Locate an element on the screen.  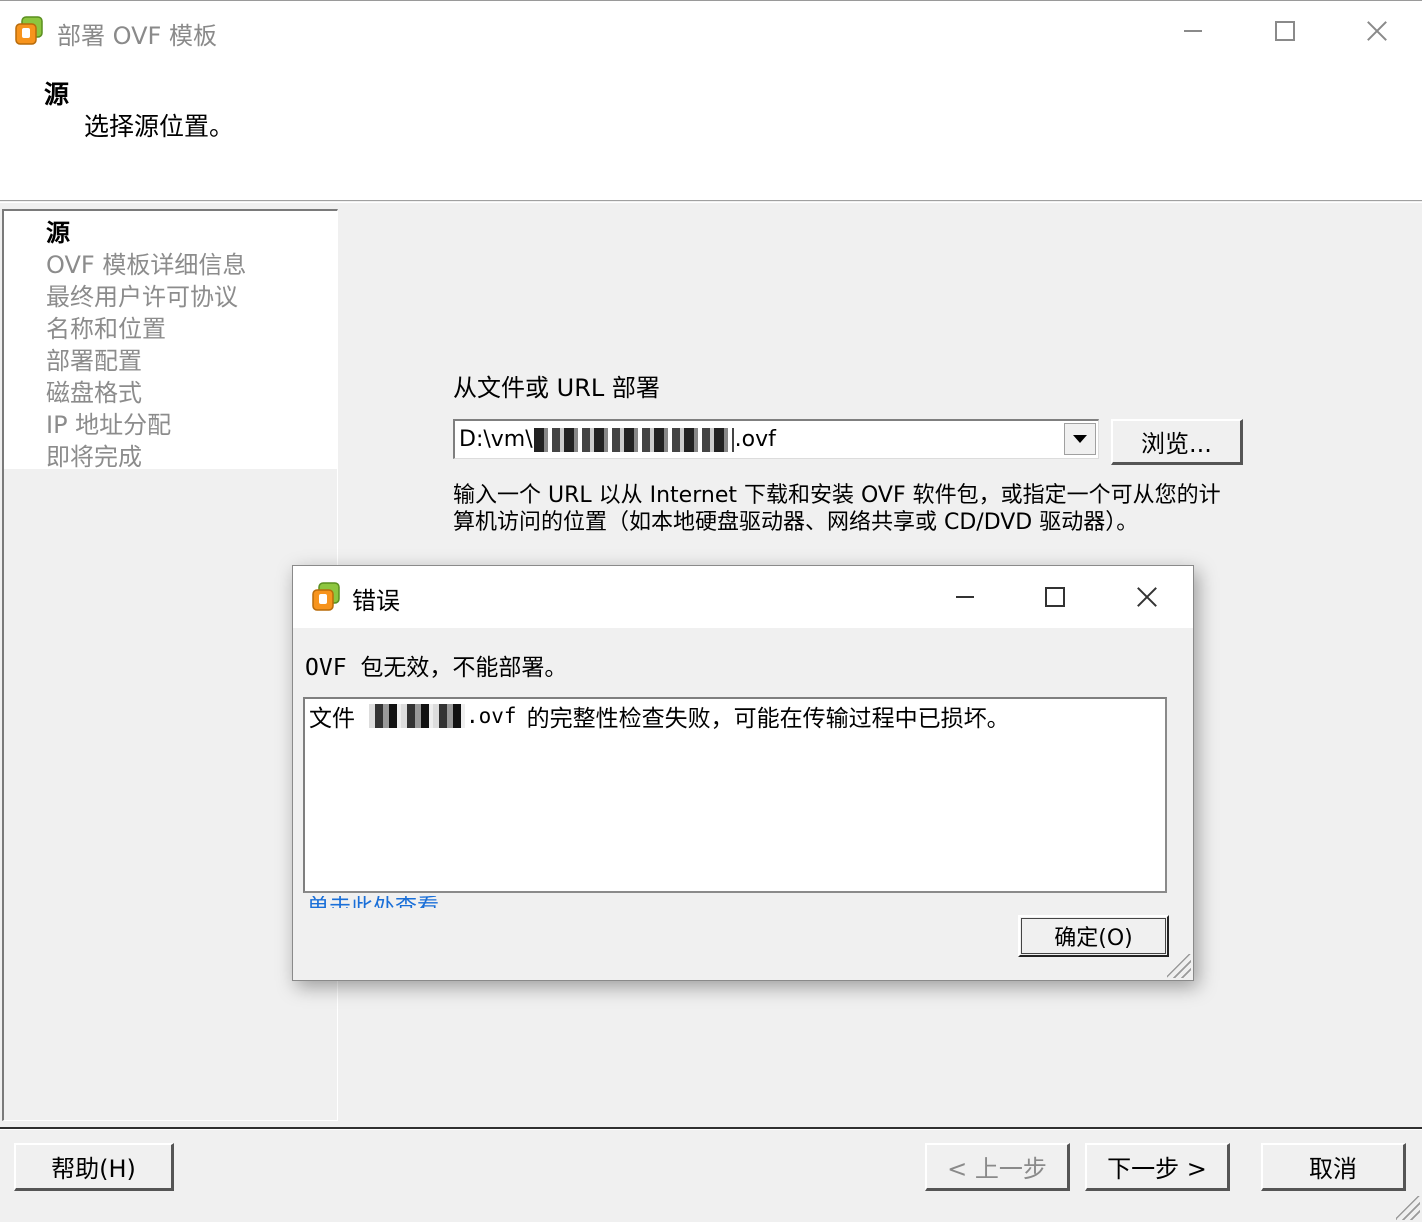
error-message: OVF 包无效，不能部署。 is located at coordinates (436, 668).